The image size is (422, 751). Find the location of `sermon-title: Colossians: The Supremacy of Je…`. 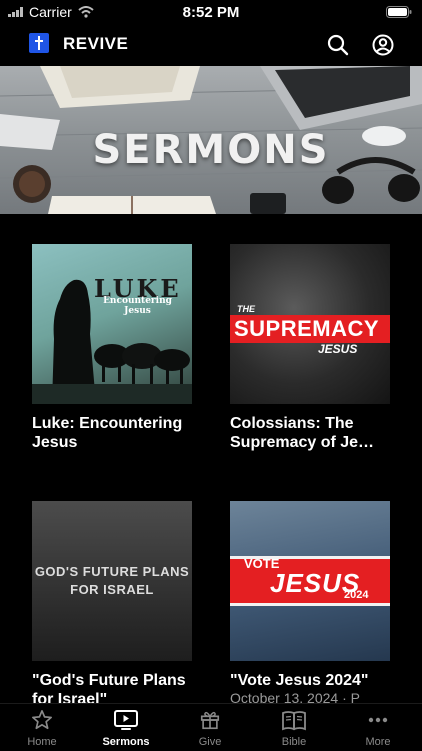

sermon-title: Colossians: The Supremacy of Je… is located at coordinates (302, 433).